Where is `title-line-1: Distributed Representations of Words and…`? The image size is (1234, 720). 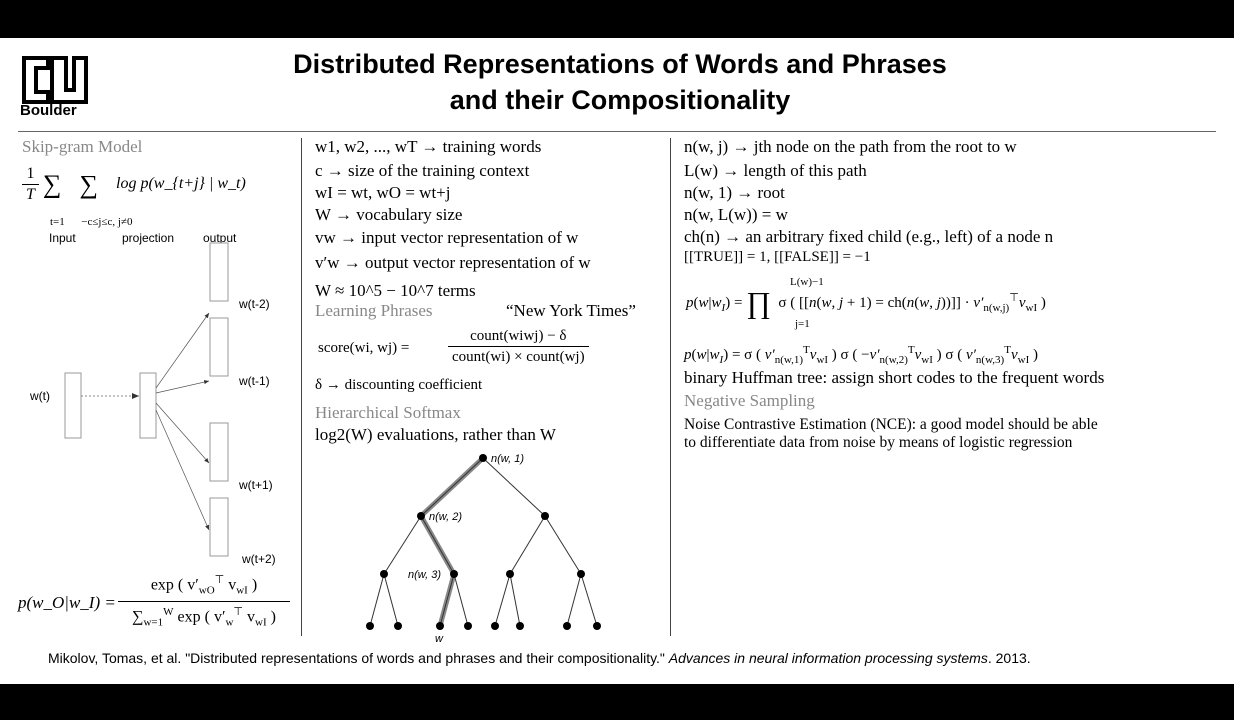 title-line-1: Distributed Representations of Words and… is located at coordinates (620, 64).